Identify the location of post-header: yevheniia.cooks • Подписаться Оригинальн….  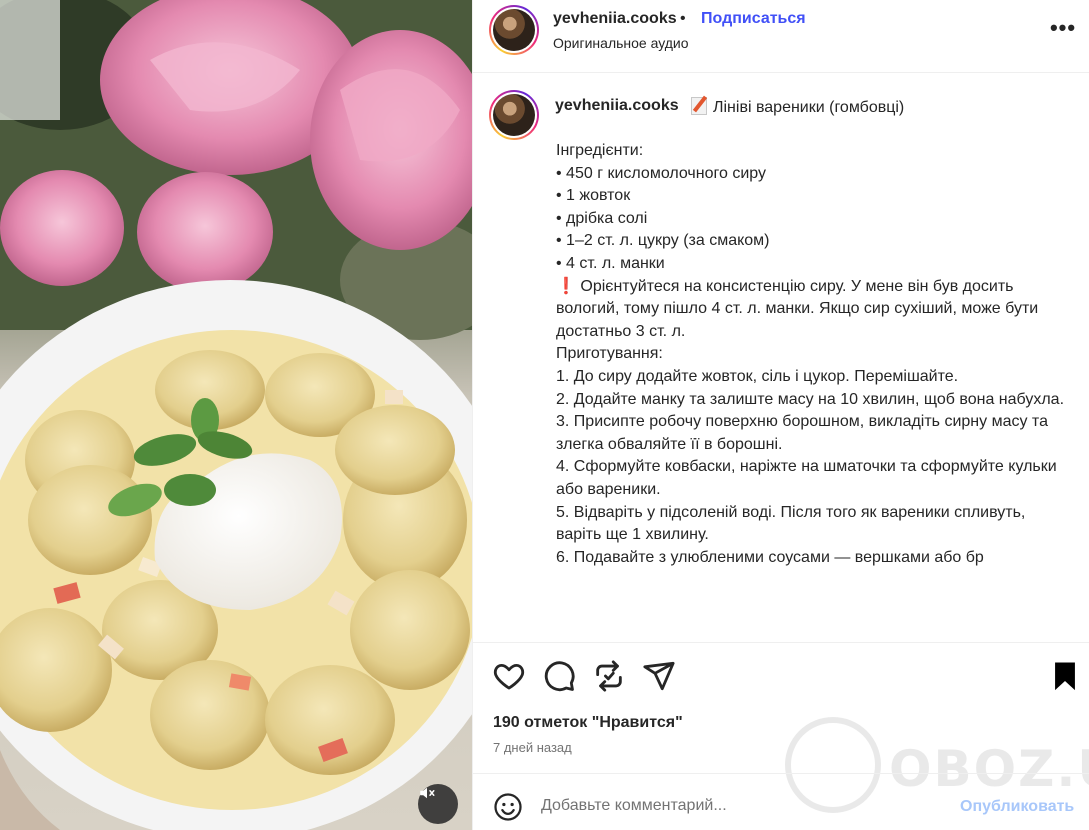
(781, 36).